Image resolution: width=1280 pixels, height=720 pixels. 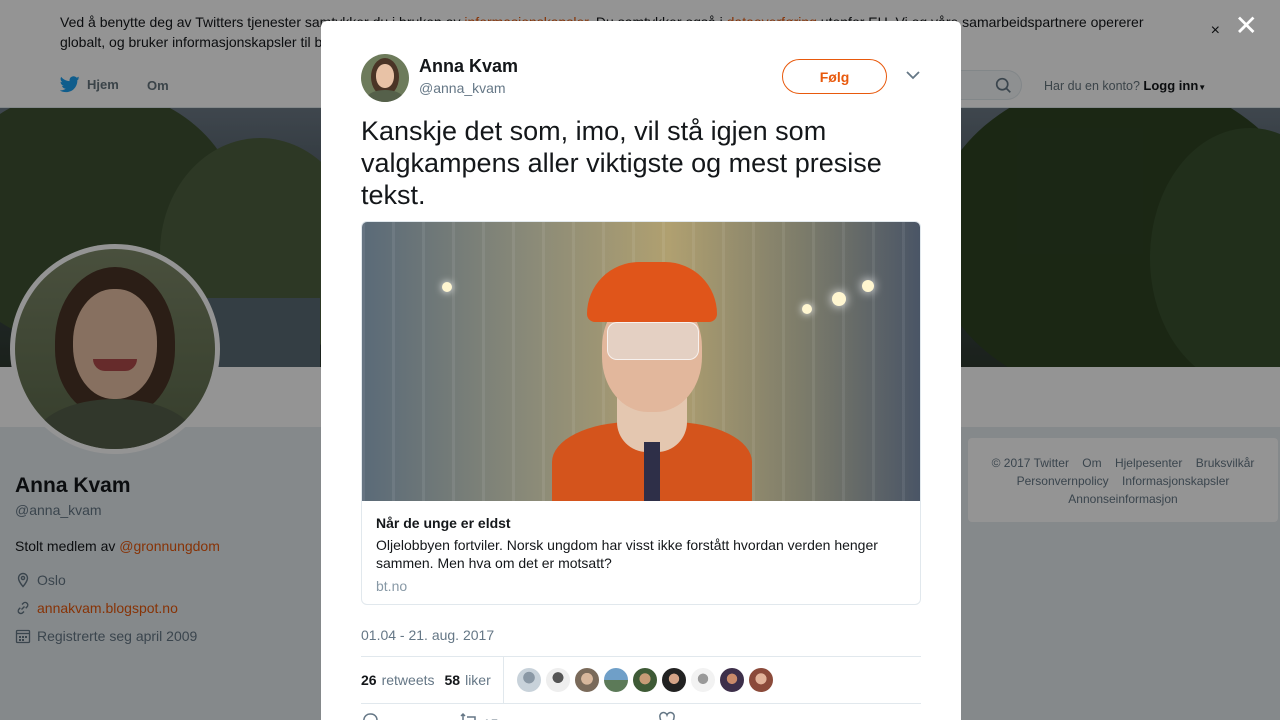 I want to click on retweet-count: 15, so click(x=491, y=718).